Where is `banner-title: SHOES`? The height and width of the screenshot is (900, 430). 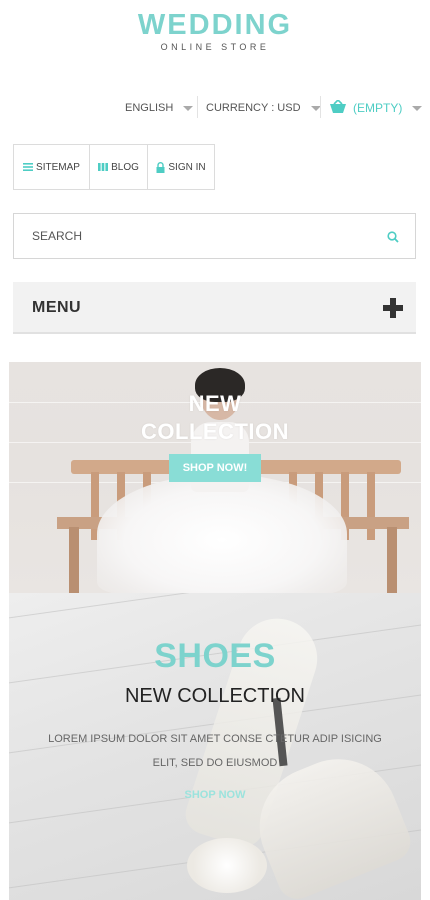
banner-title: SHOES is located at coordinates (215, 656).